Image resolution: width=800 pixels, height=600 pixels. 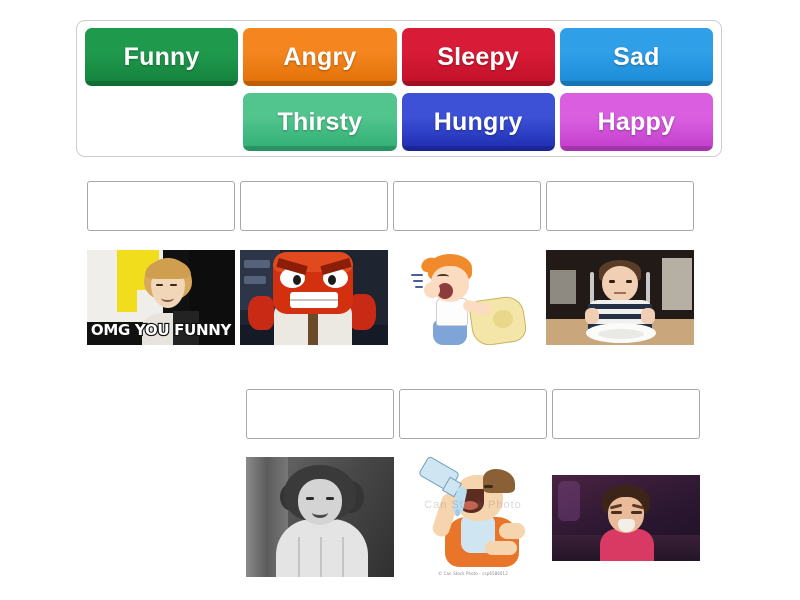 What do you see at coordinates (320, 502) in the screenshot?
I see `happy-face` at bounding box center [320, 502].